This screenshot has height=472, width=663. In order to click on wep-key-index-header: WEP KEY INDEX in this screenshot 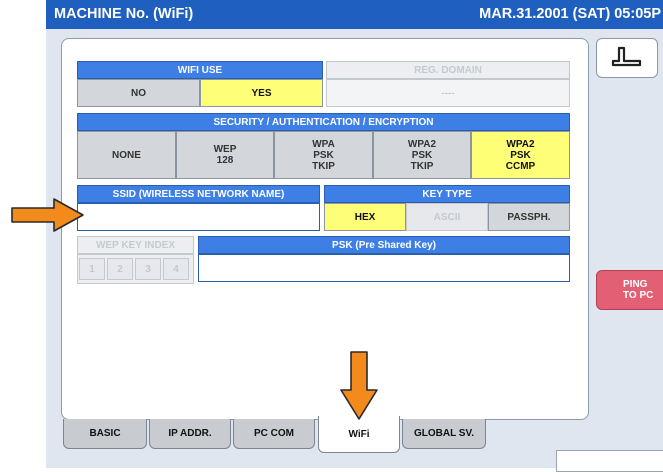, I will do `click(135, 245)`.